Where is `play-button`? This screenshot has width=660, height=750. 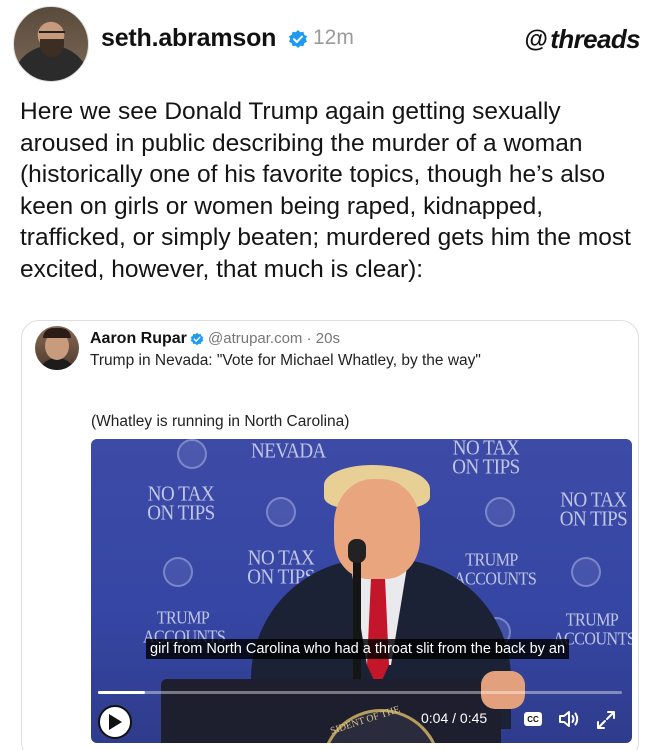 play-button is located at coordinates (115, 722).